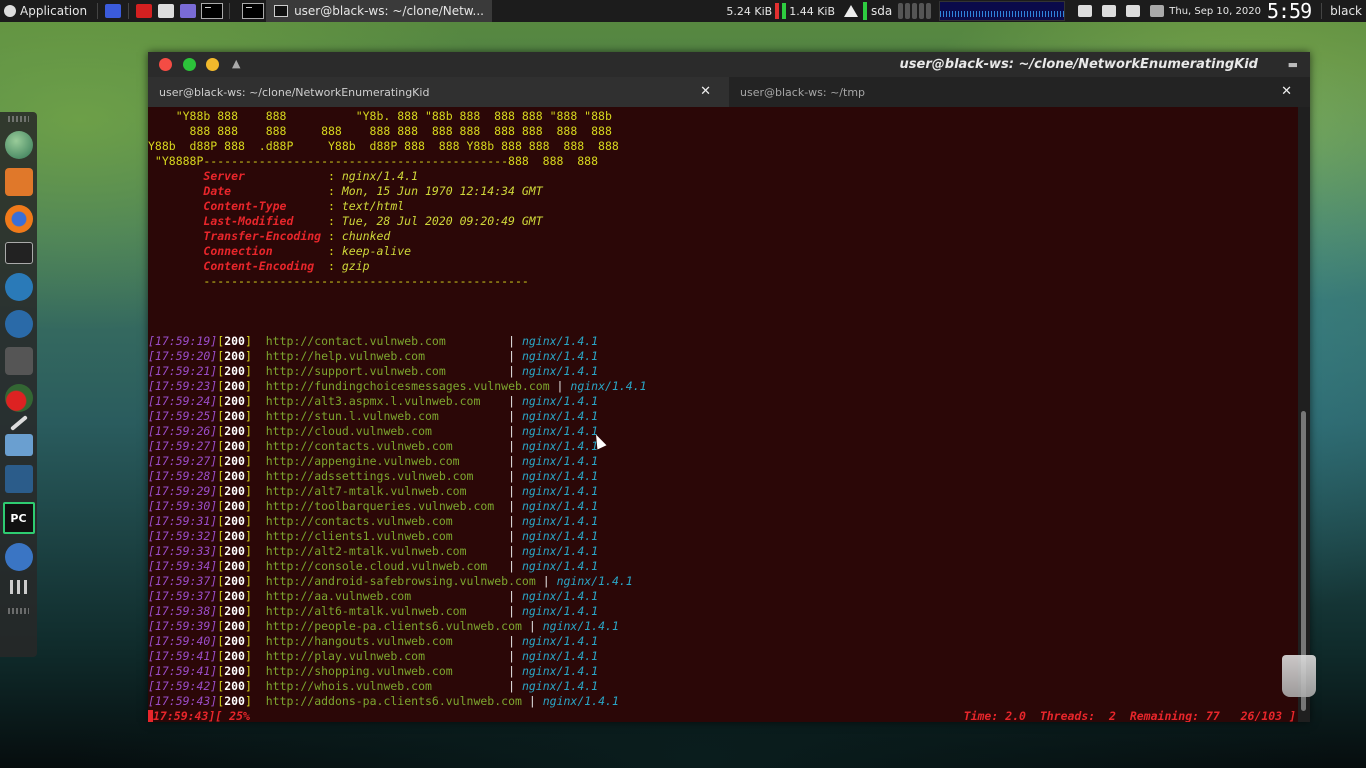  Describe the element at coordinates (1215, 11) in the screenshot. I see `date-label: Thu, Sep 10, 2020` at that location.